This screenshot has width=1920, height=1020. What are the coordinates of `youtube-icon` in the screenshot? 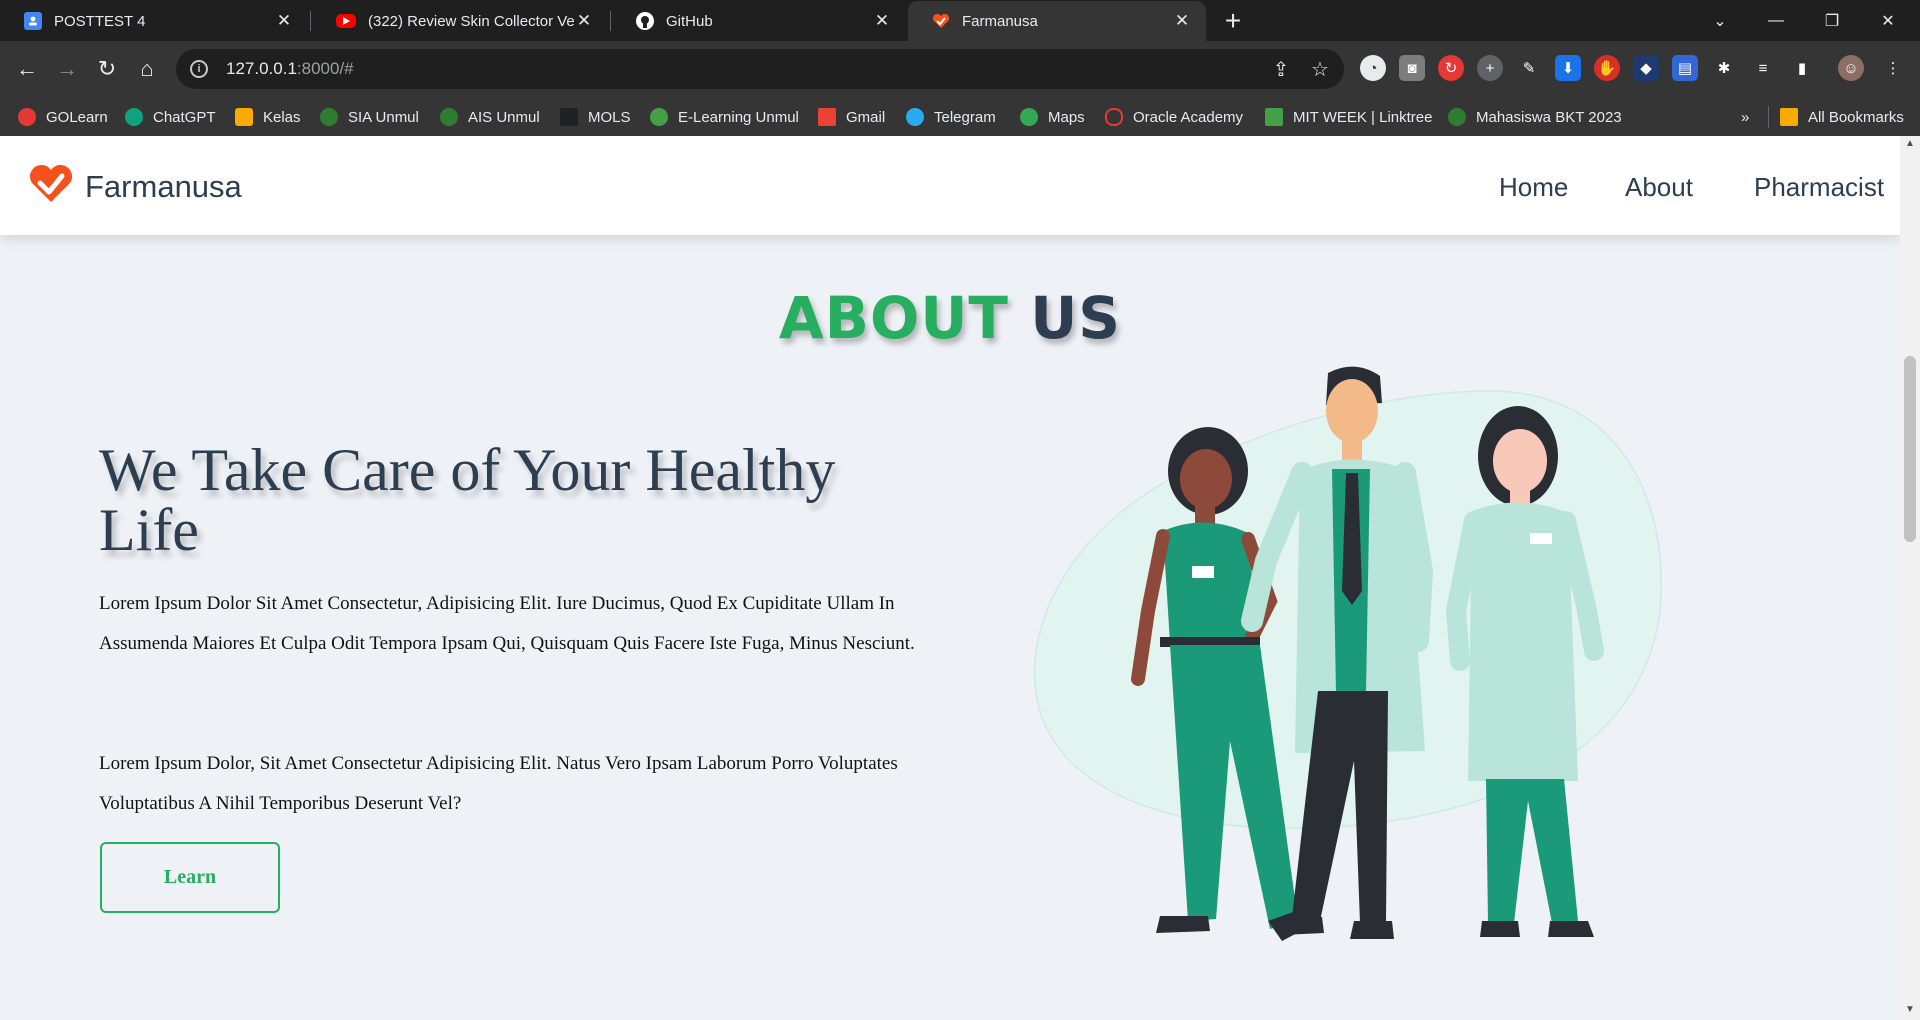 It's located at (346, 21).